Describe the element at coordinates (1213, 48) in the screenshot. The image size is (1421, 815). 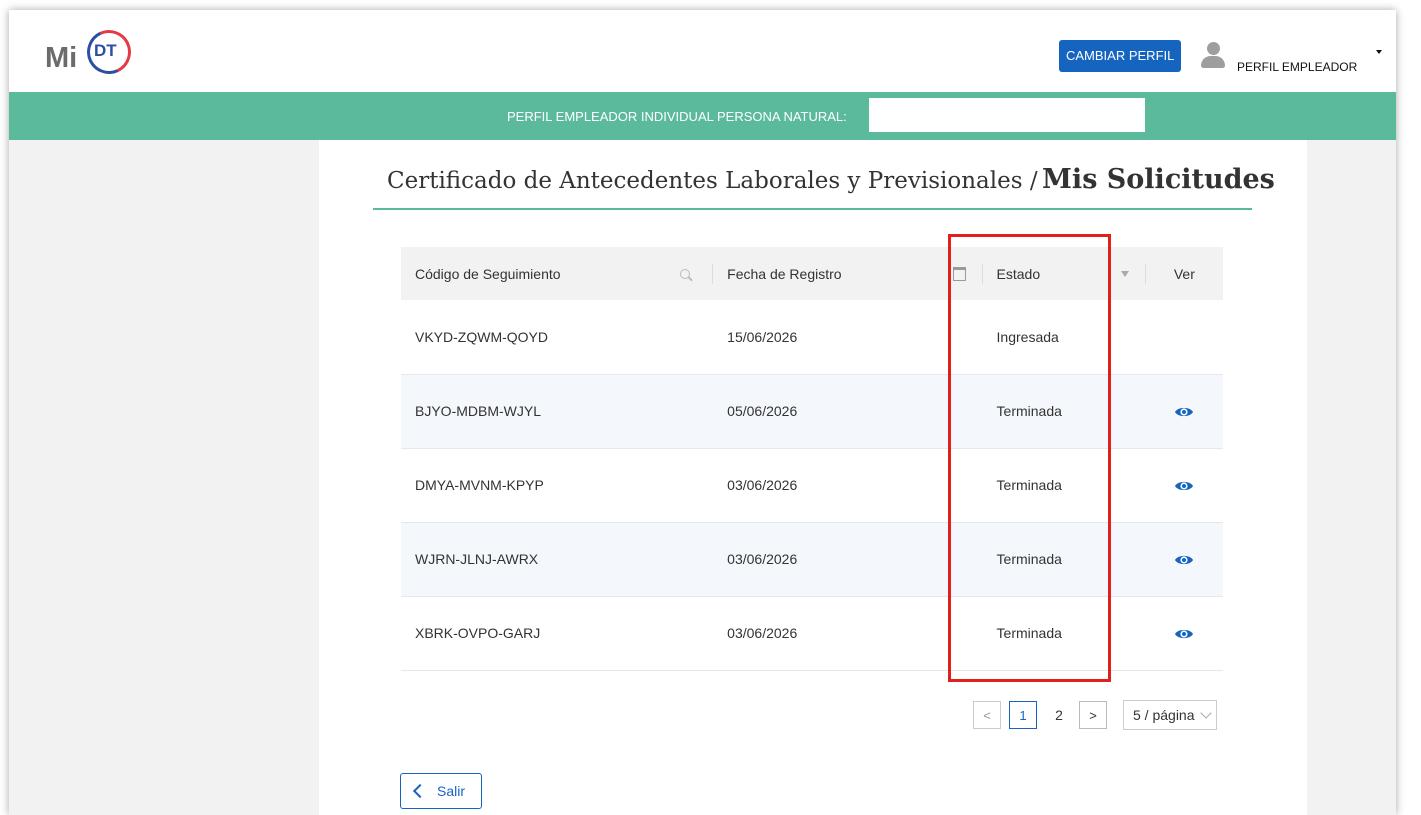
I see `user-icon-head` at that location.